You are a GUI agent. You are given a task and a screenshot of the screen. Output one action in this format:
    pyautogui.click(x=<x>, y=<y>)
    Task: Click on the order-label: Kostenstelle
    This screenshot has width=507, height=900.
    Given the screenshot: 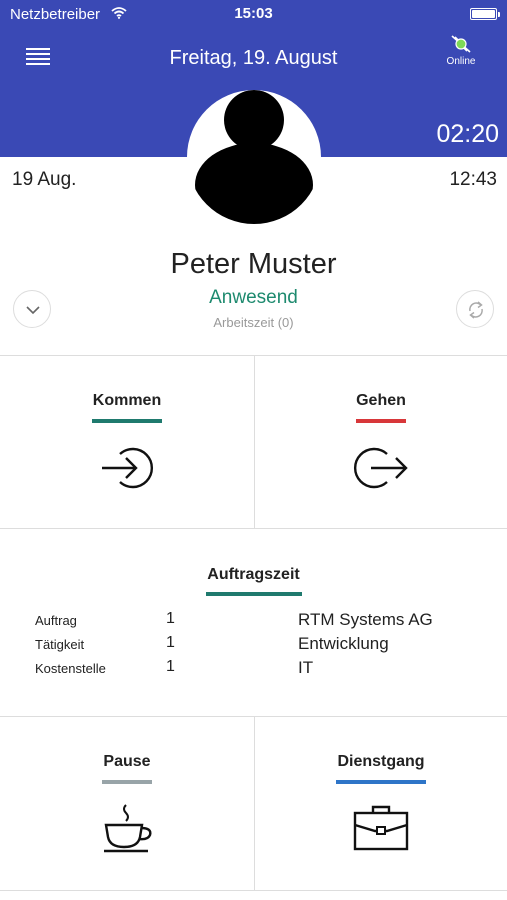 What is the action you would take?
    pyautogui.click(x=70, y=668)
    